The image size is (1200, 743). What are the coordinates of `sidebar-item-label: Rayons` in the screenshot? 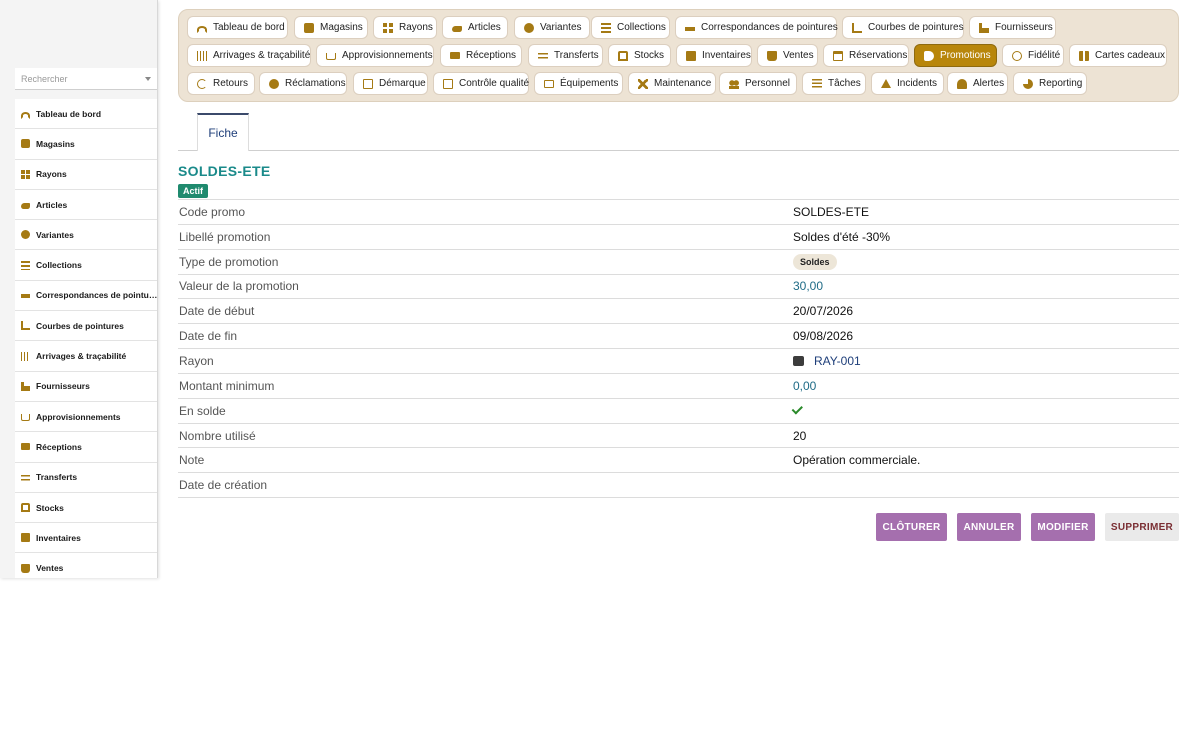 It's located at (51, 174).